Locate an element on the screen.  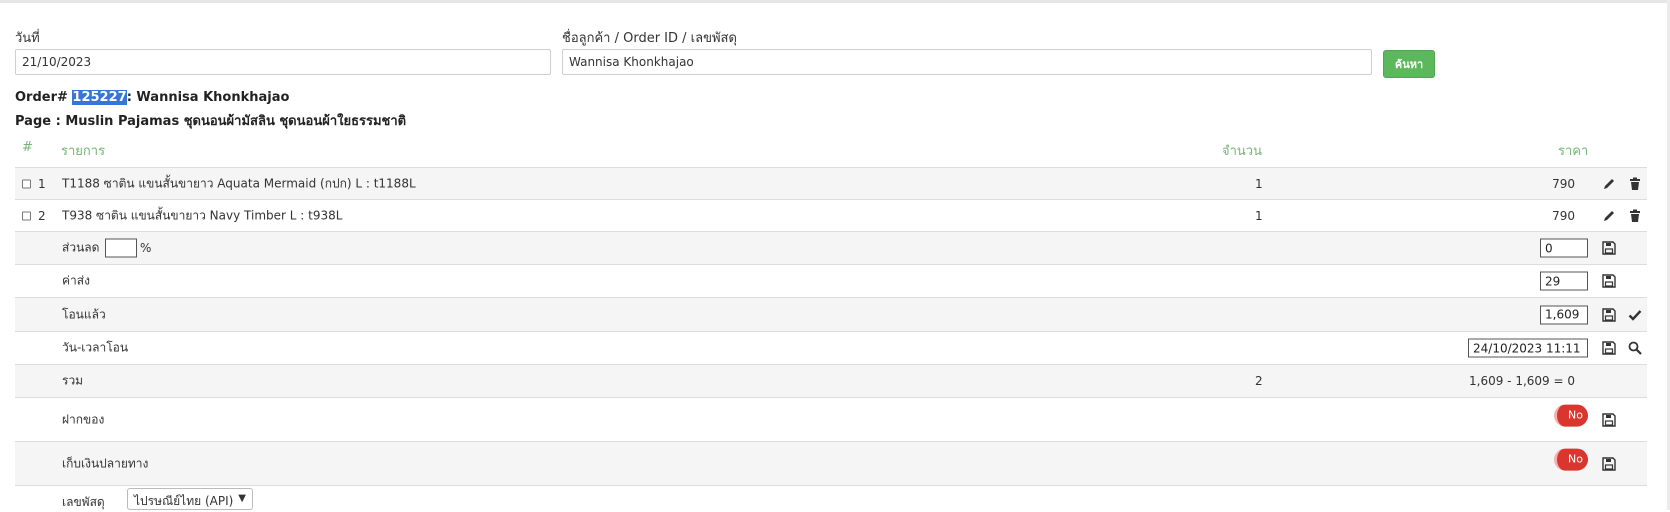
header-price: ราคา is located at coordinates (1573, 151).